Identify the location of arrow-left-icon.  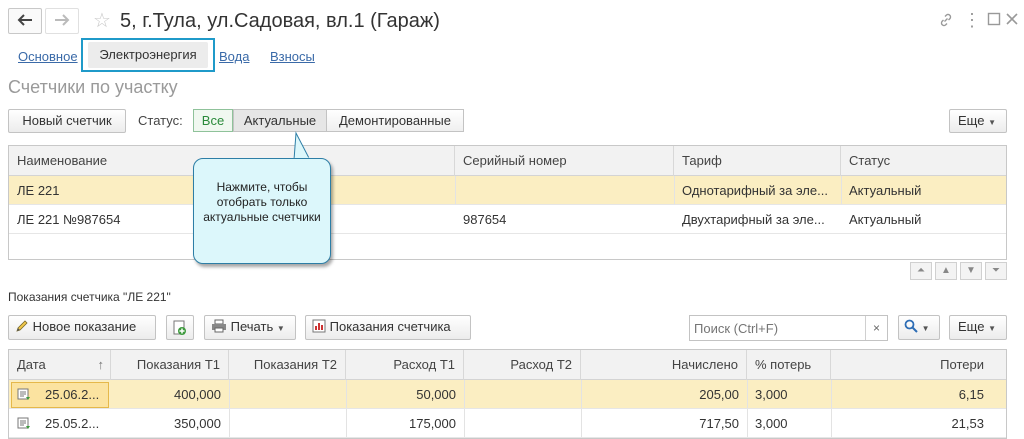
(25, 21).